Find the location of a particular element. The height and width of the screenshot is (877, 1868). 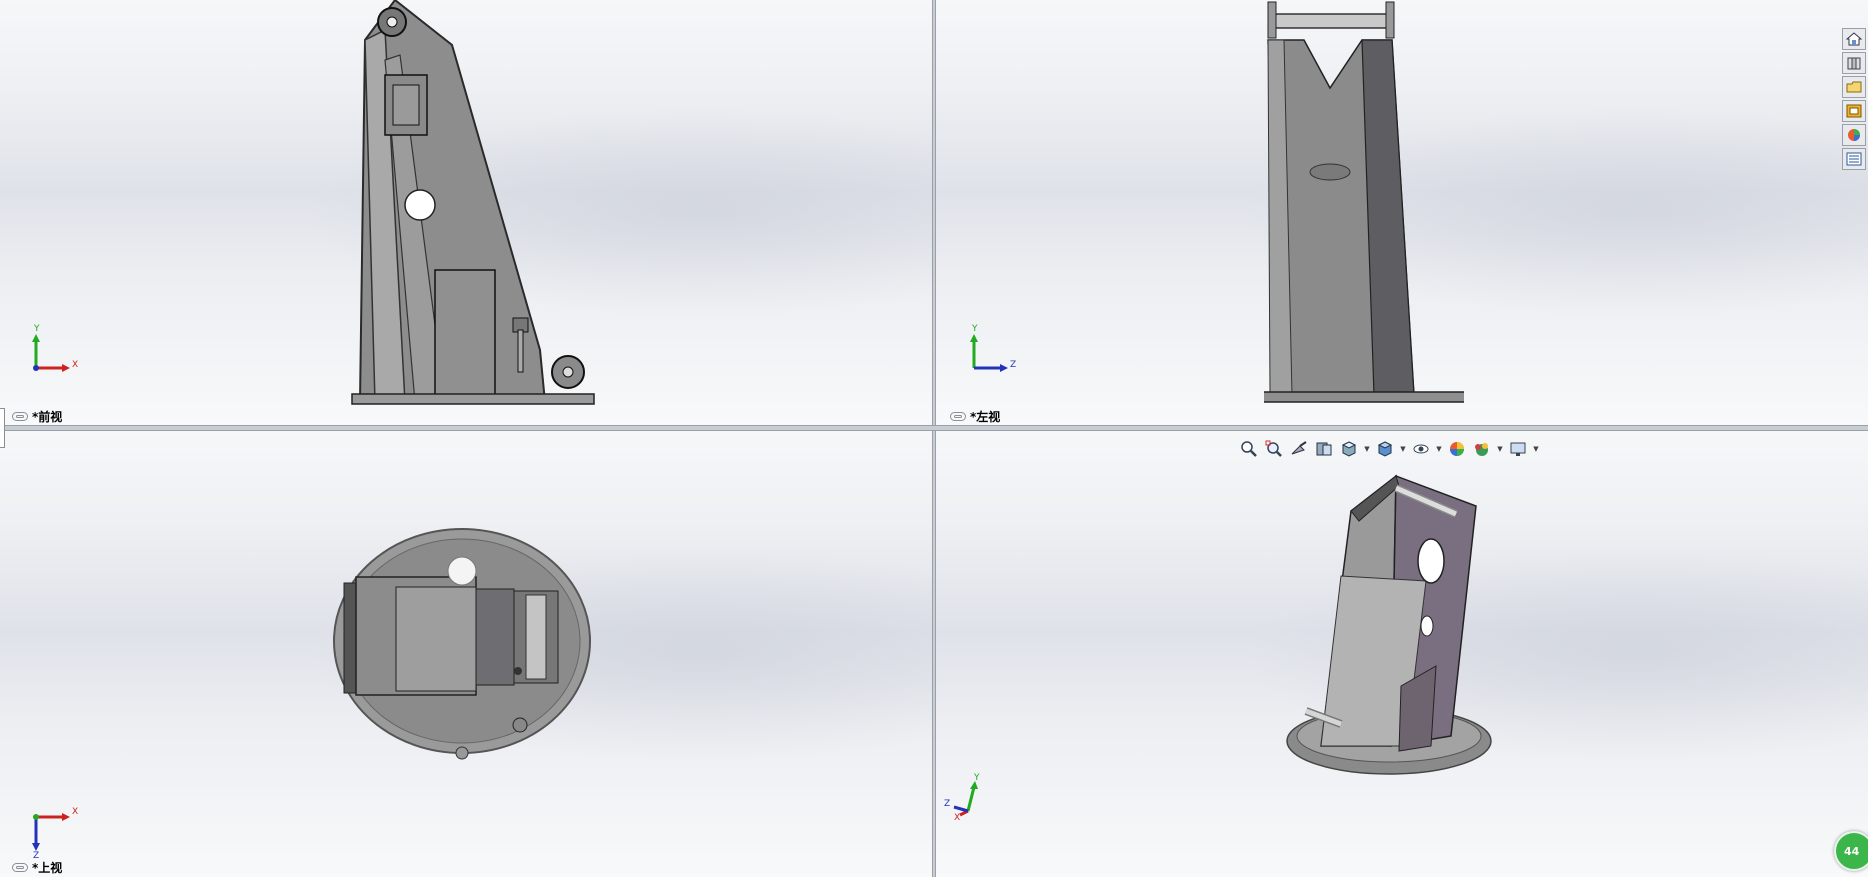

apply-scene-icon is located at coordinates (1482, 449).